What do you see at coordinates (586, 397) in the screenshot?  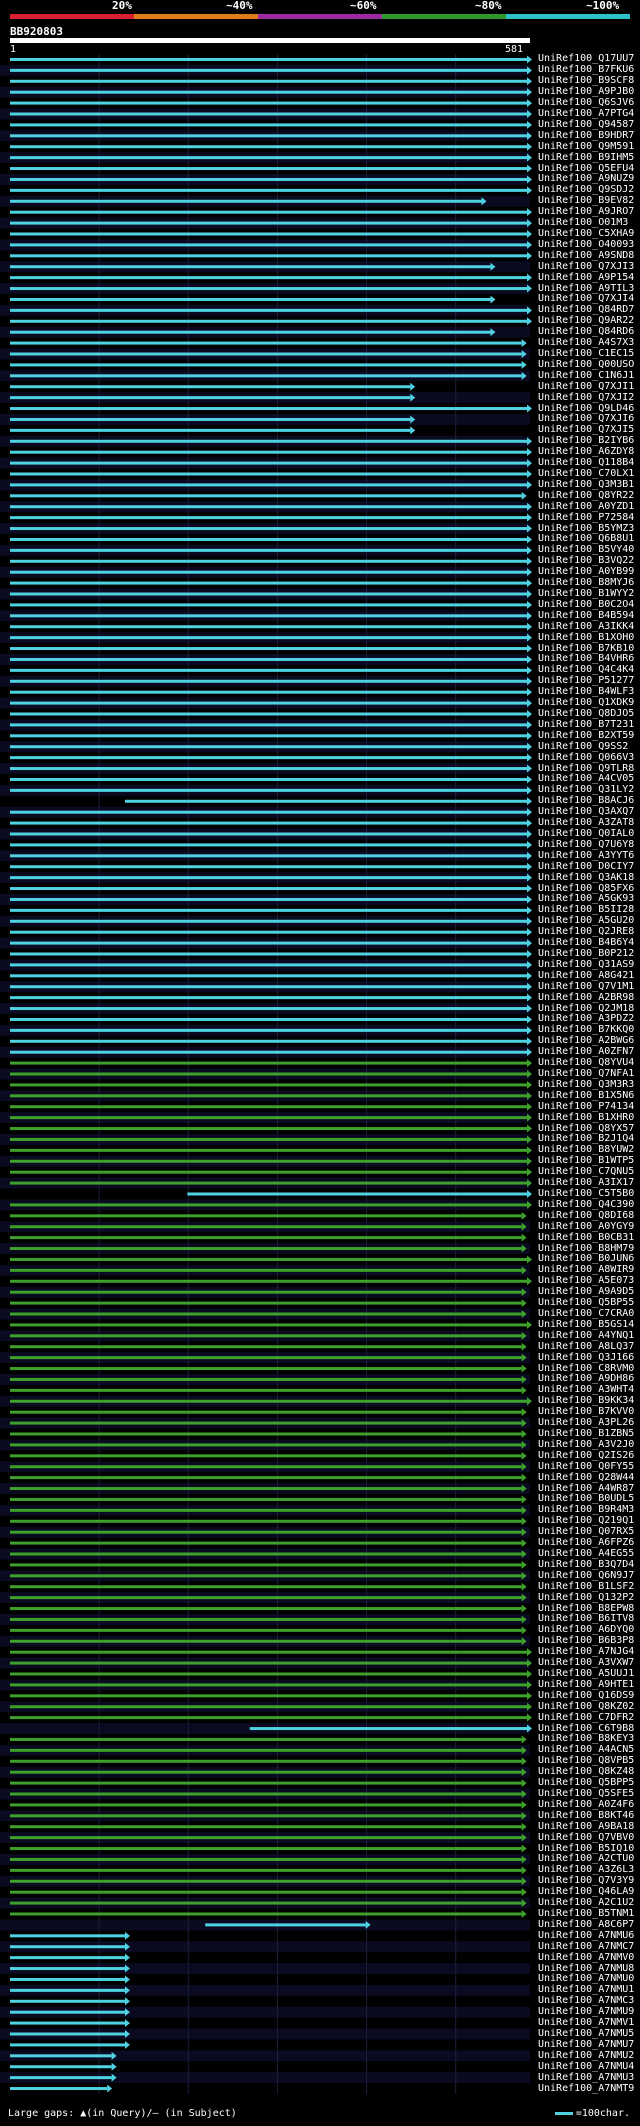 I see `hit-label: UniRef100_Q7XJI2` at bounding box center [586, 397].